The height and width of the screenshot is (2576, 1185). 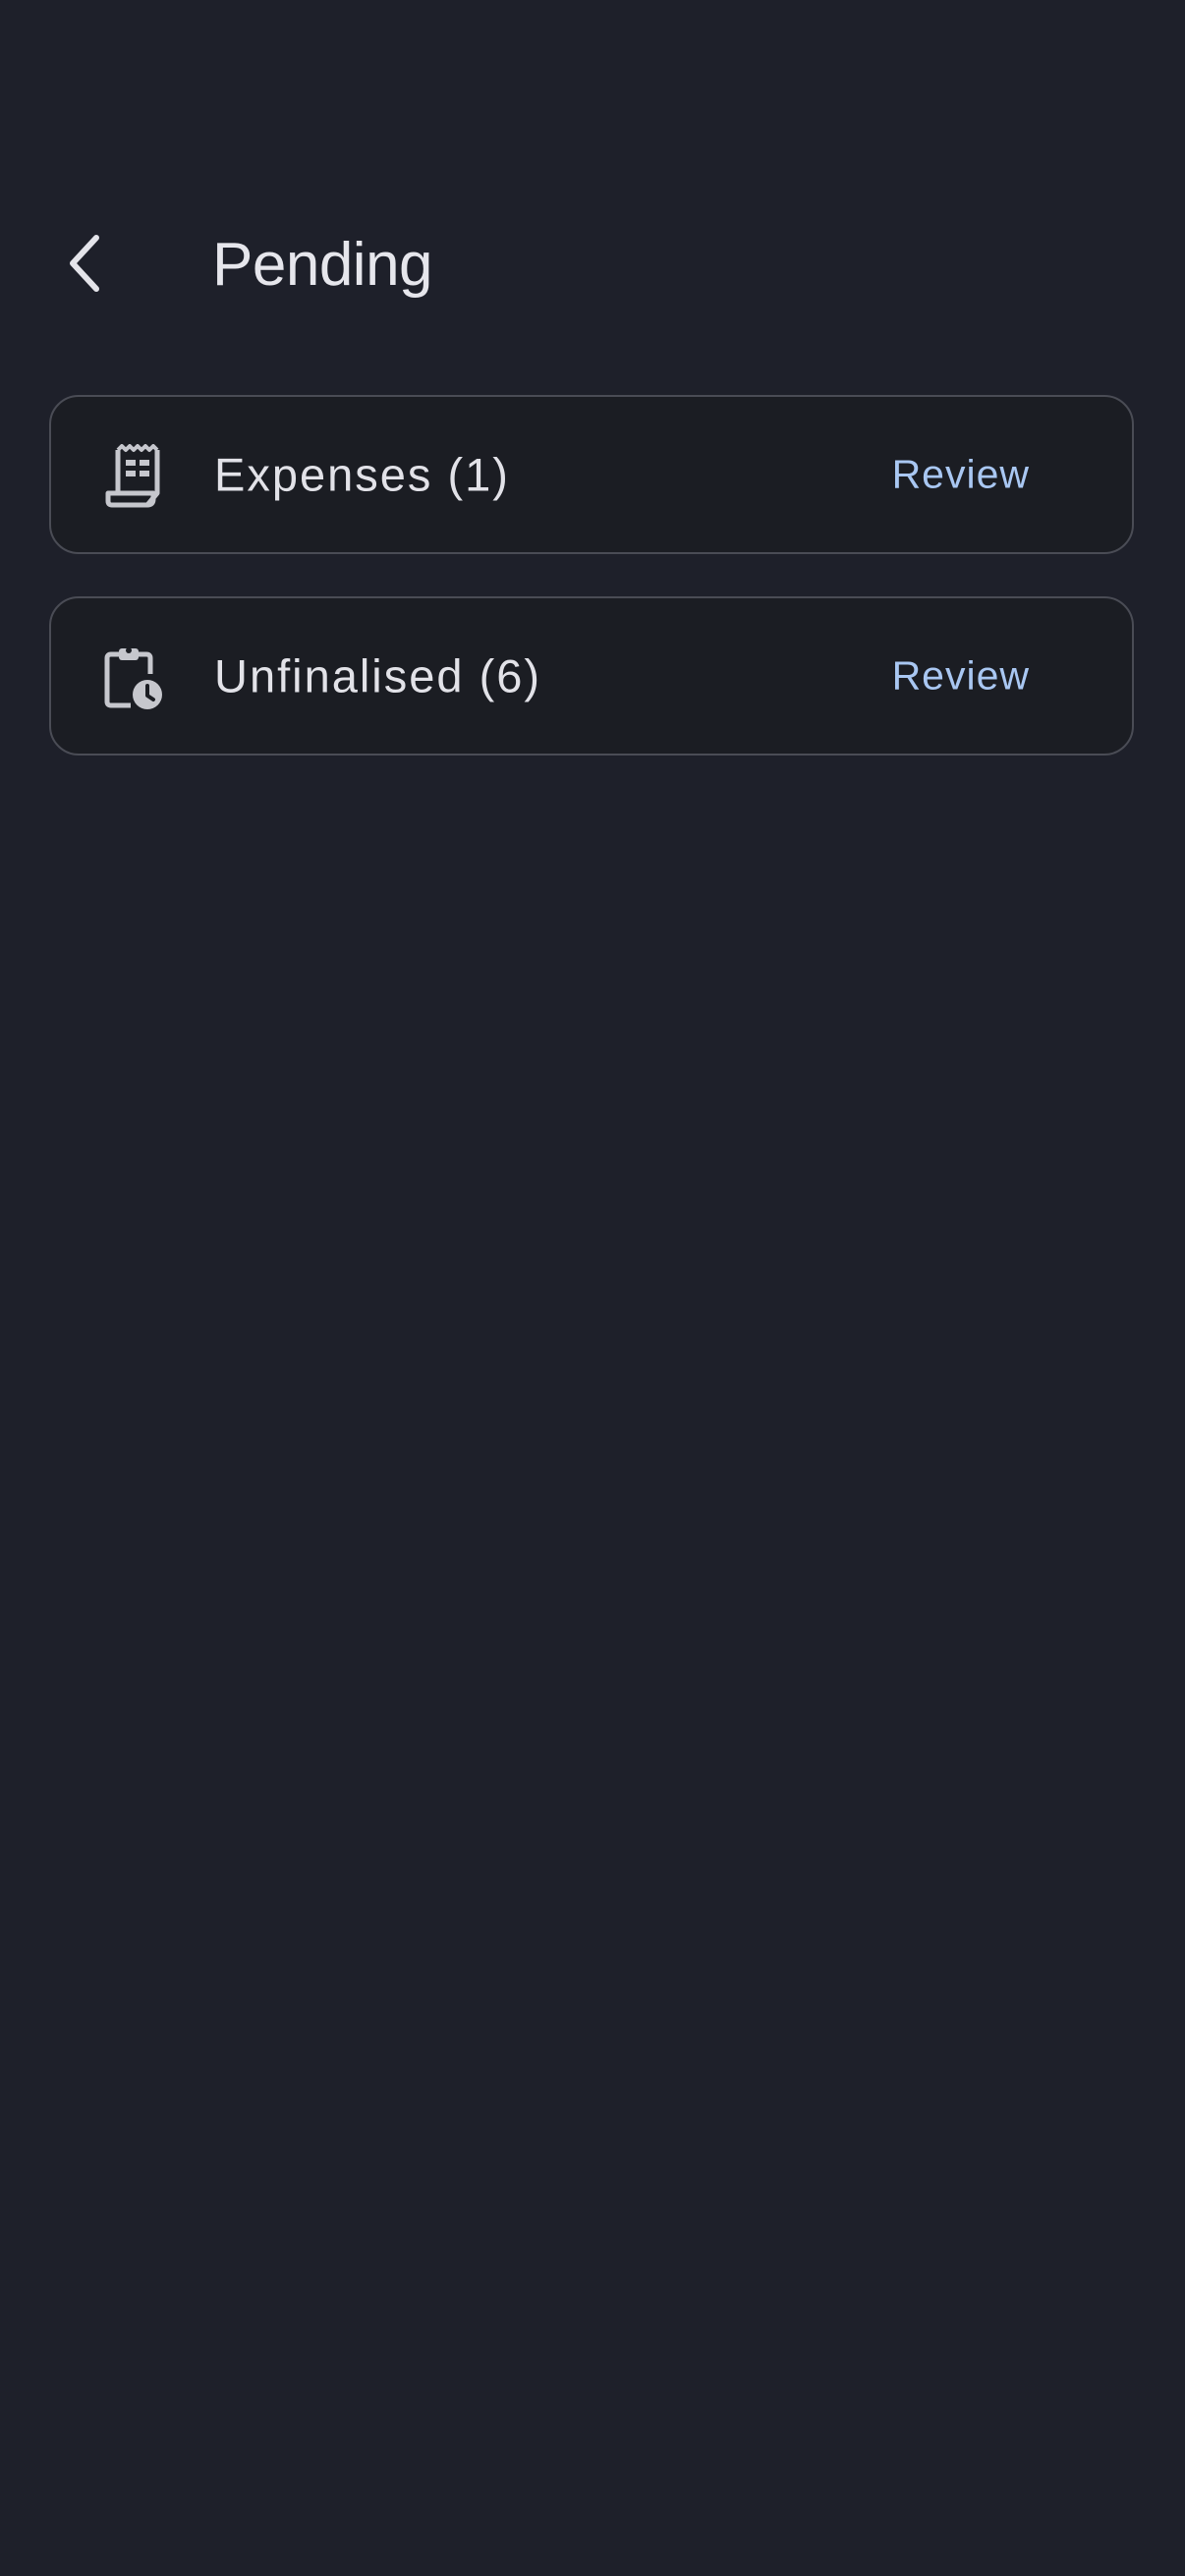 I want to click on back-button, so click(x=87, y=263).